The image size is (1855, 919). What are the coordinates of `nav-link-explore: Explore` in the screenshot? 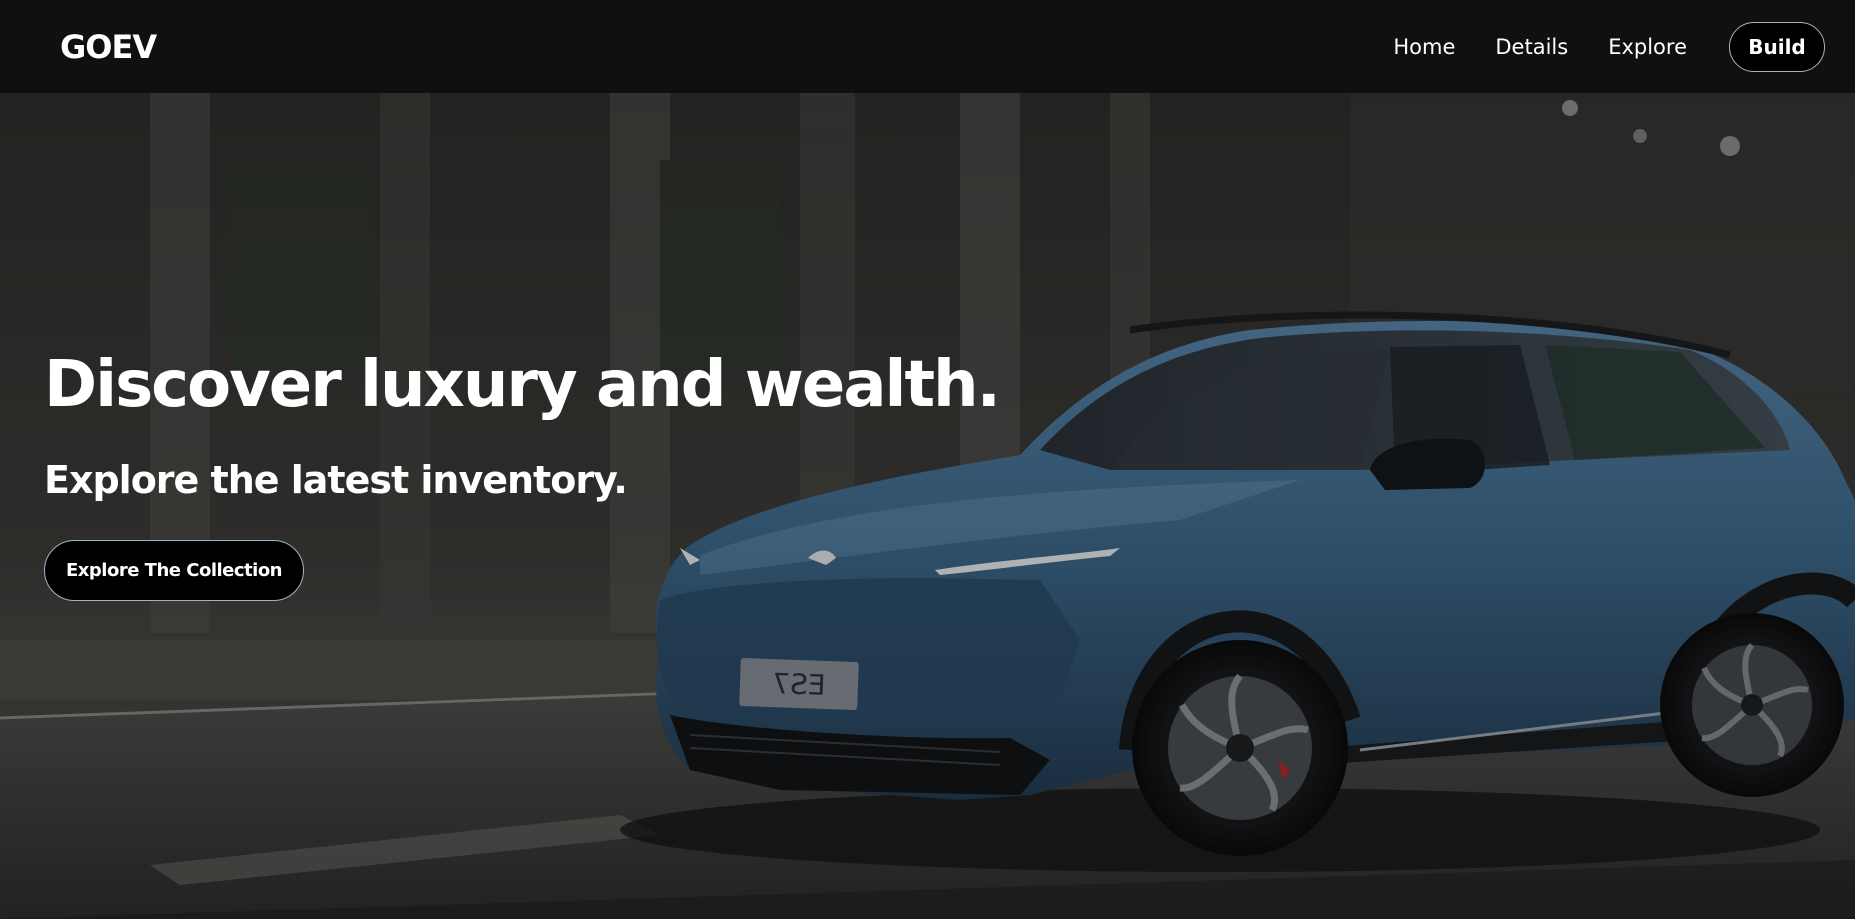 It's located at (1647, 47).